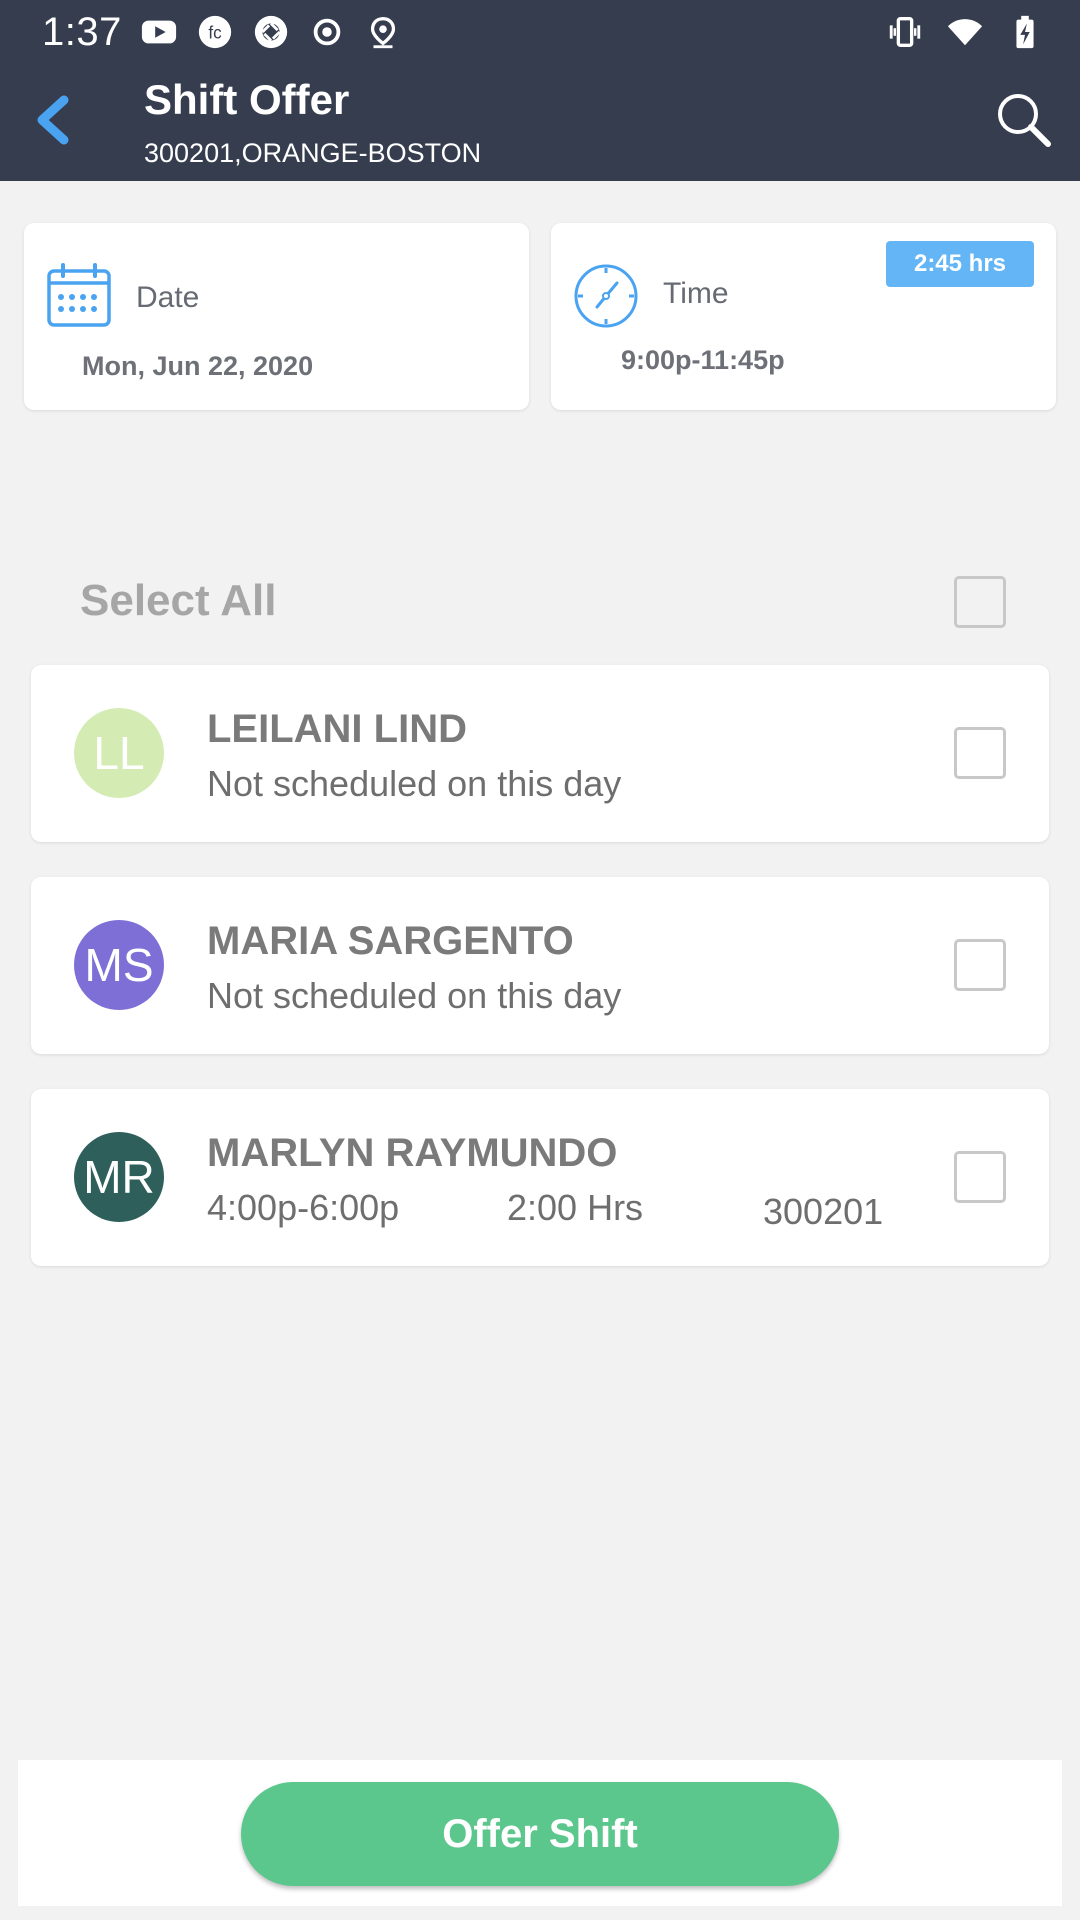  I want to click on time-value: 9:00p-11:45p, so click(703, 360).